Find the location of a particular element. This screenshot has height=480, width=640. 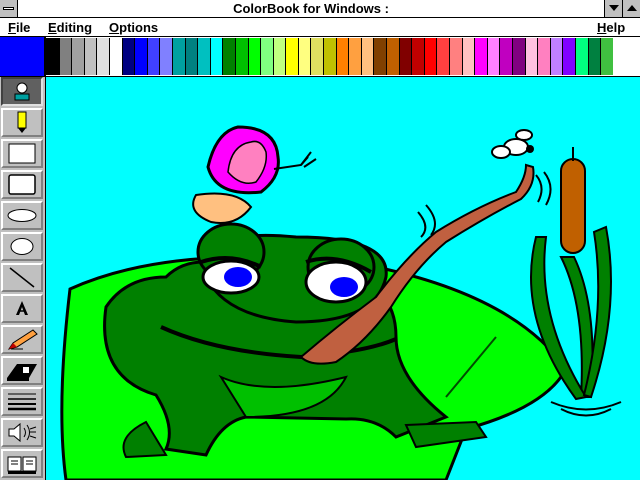

tool-line is located at coordinates (22, 277).